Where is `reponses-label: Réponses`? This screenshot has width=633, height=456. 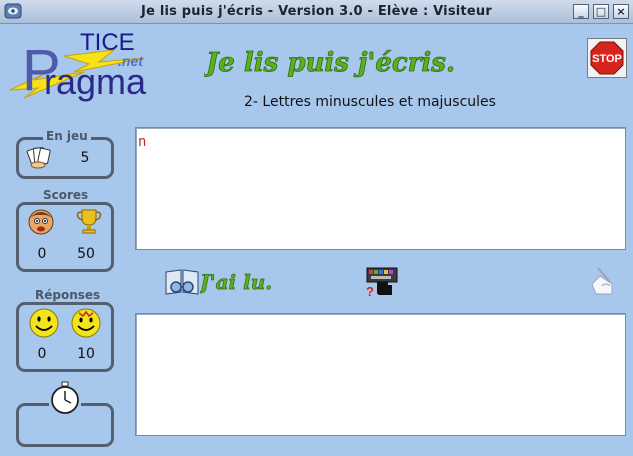
reponses-label: Réponses is located at coordinates (68, 295).